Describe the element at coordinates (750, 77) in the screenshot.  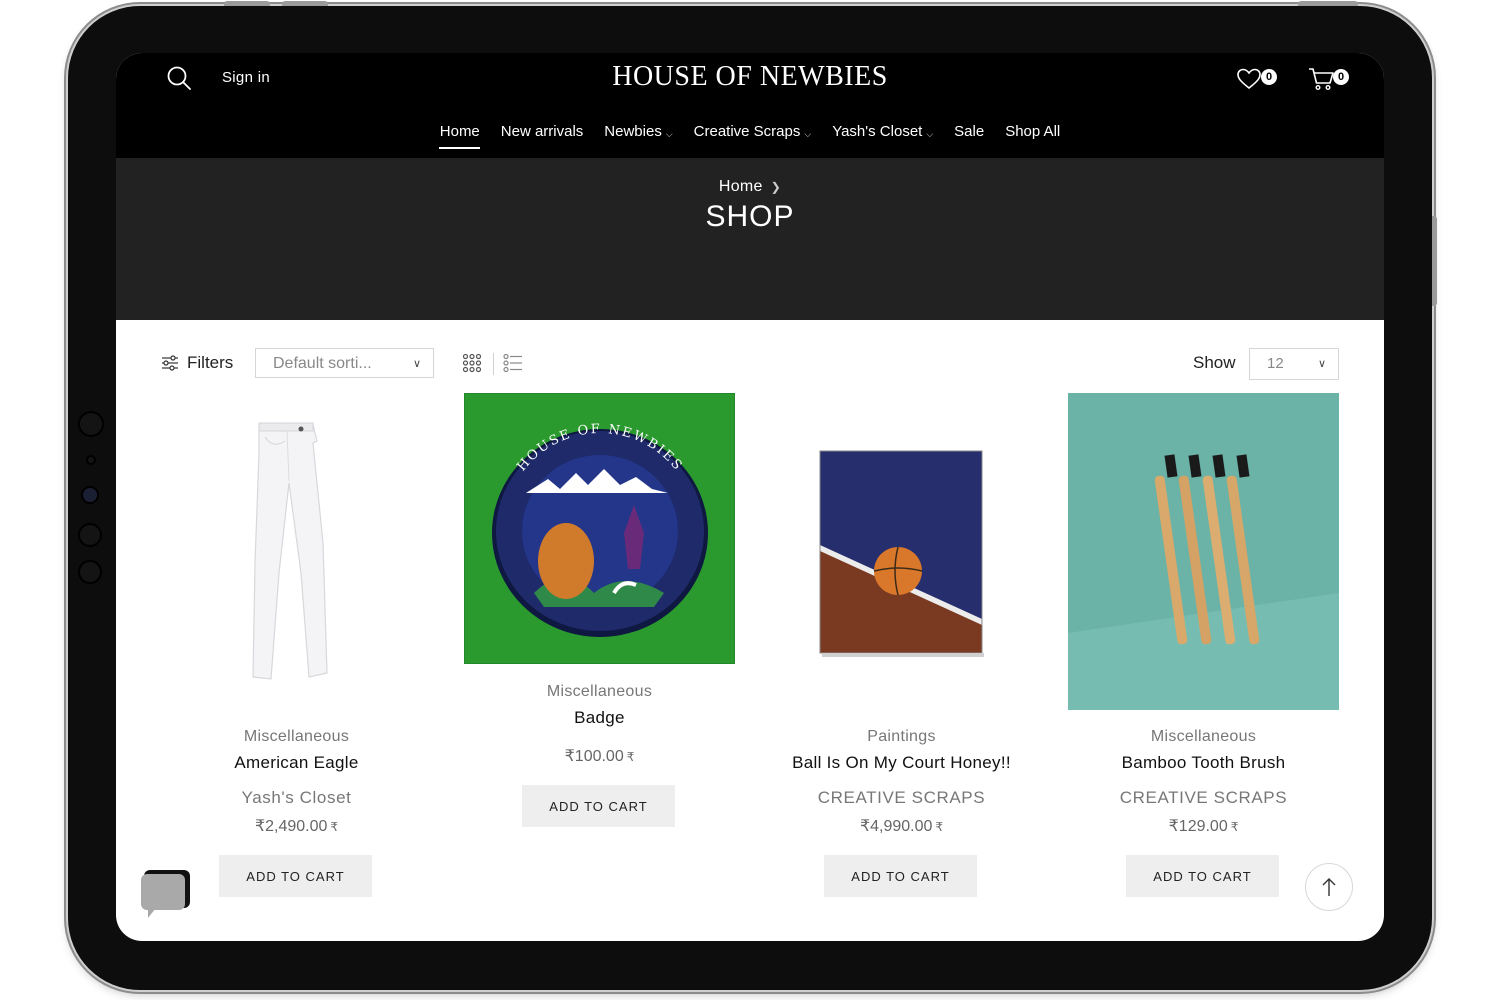
I see `brand-logo: HOUSE OF NEWBIES` at that location.